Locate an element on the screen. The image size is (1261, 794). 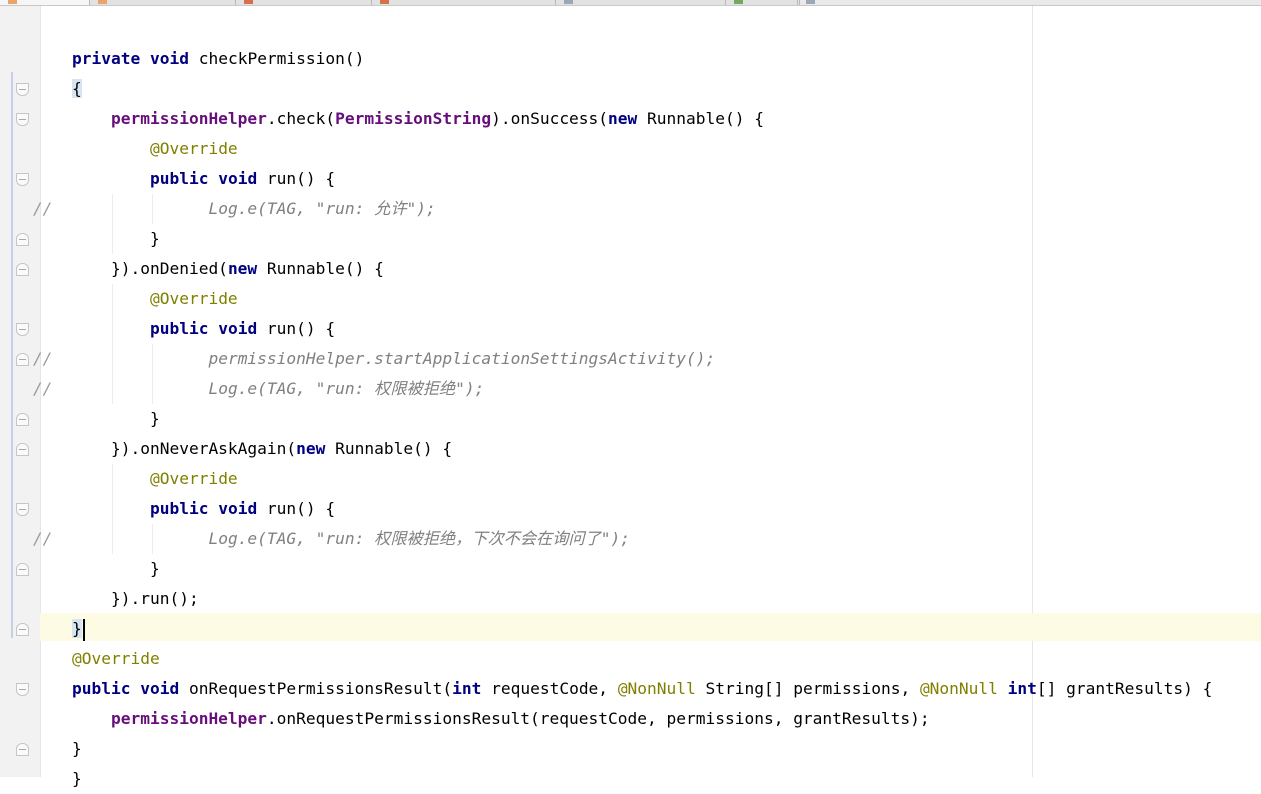
code-token: Log.e(TAG, "run: 允许"); is located at coordinates (322, 208).